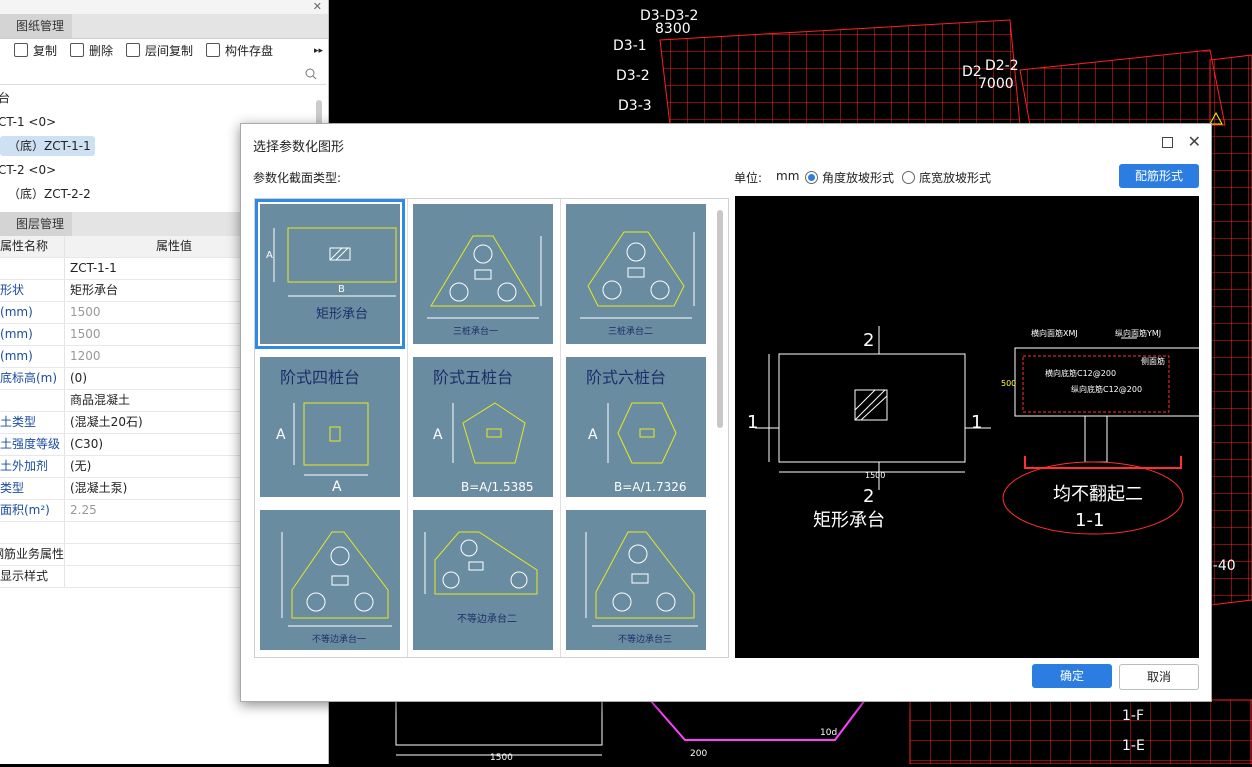 The width and height of the screenshot is (1252, 767). I want to click on ok-button: 确定, so click(1072, 676).